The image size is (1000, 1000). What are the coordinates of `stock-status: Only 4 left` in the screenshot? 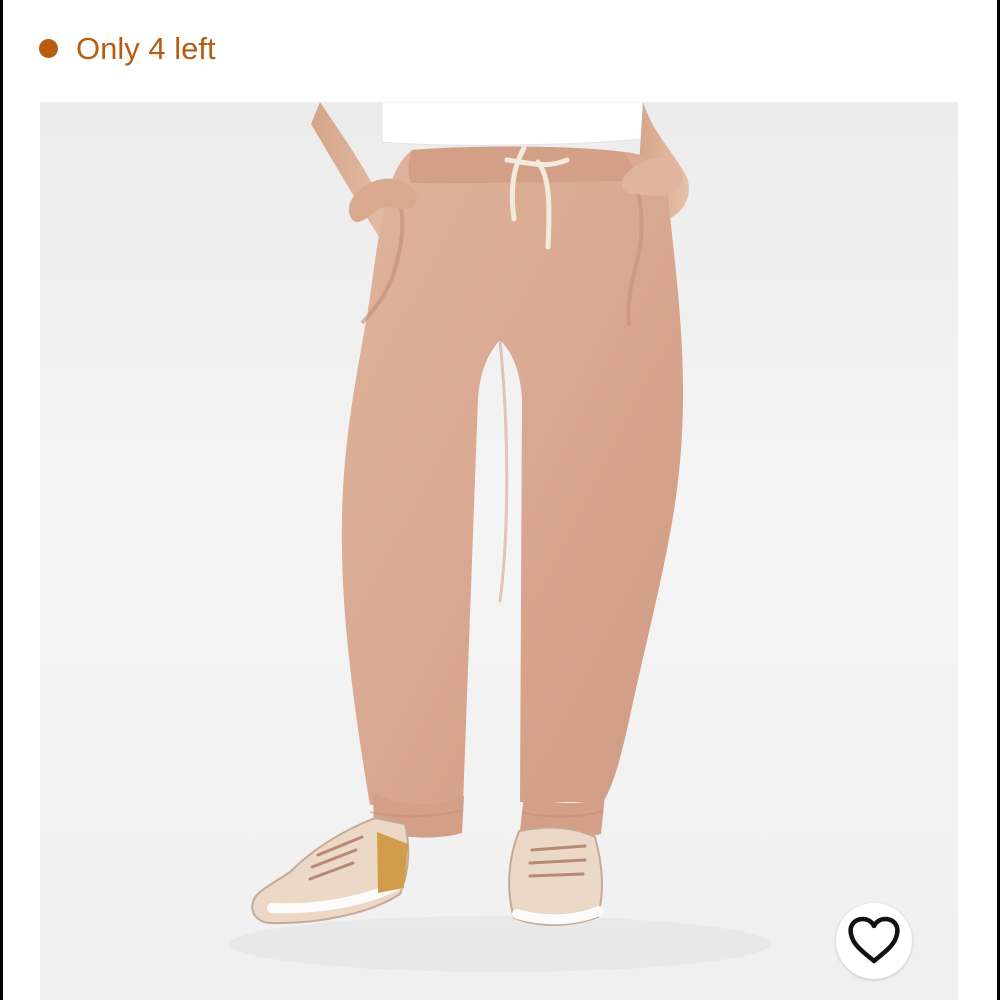 It's located at (127, 48).